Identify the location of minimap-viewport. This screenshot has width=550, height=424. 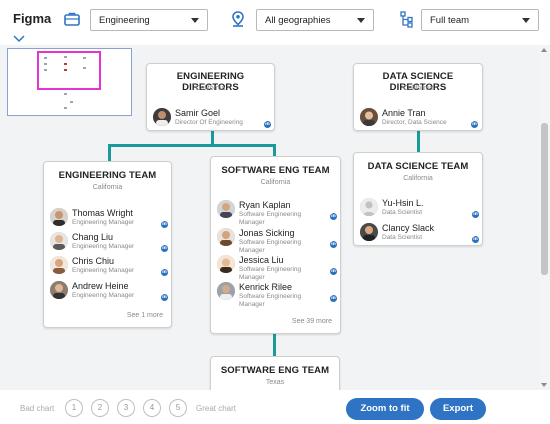
(69, 70).